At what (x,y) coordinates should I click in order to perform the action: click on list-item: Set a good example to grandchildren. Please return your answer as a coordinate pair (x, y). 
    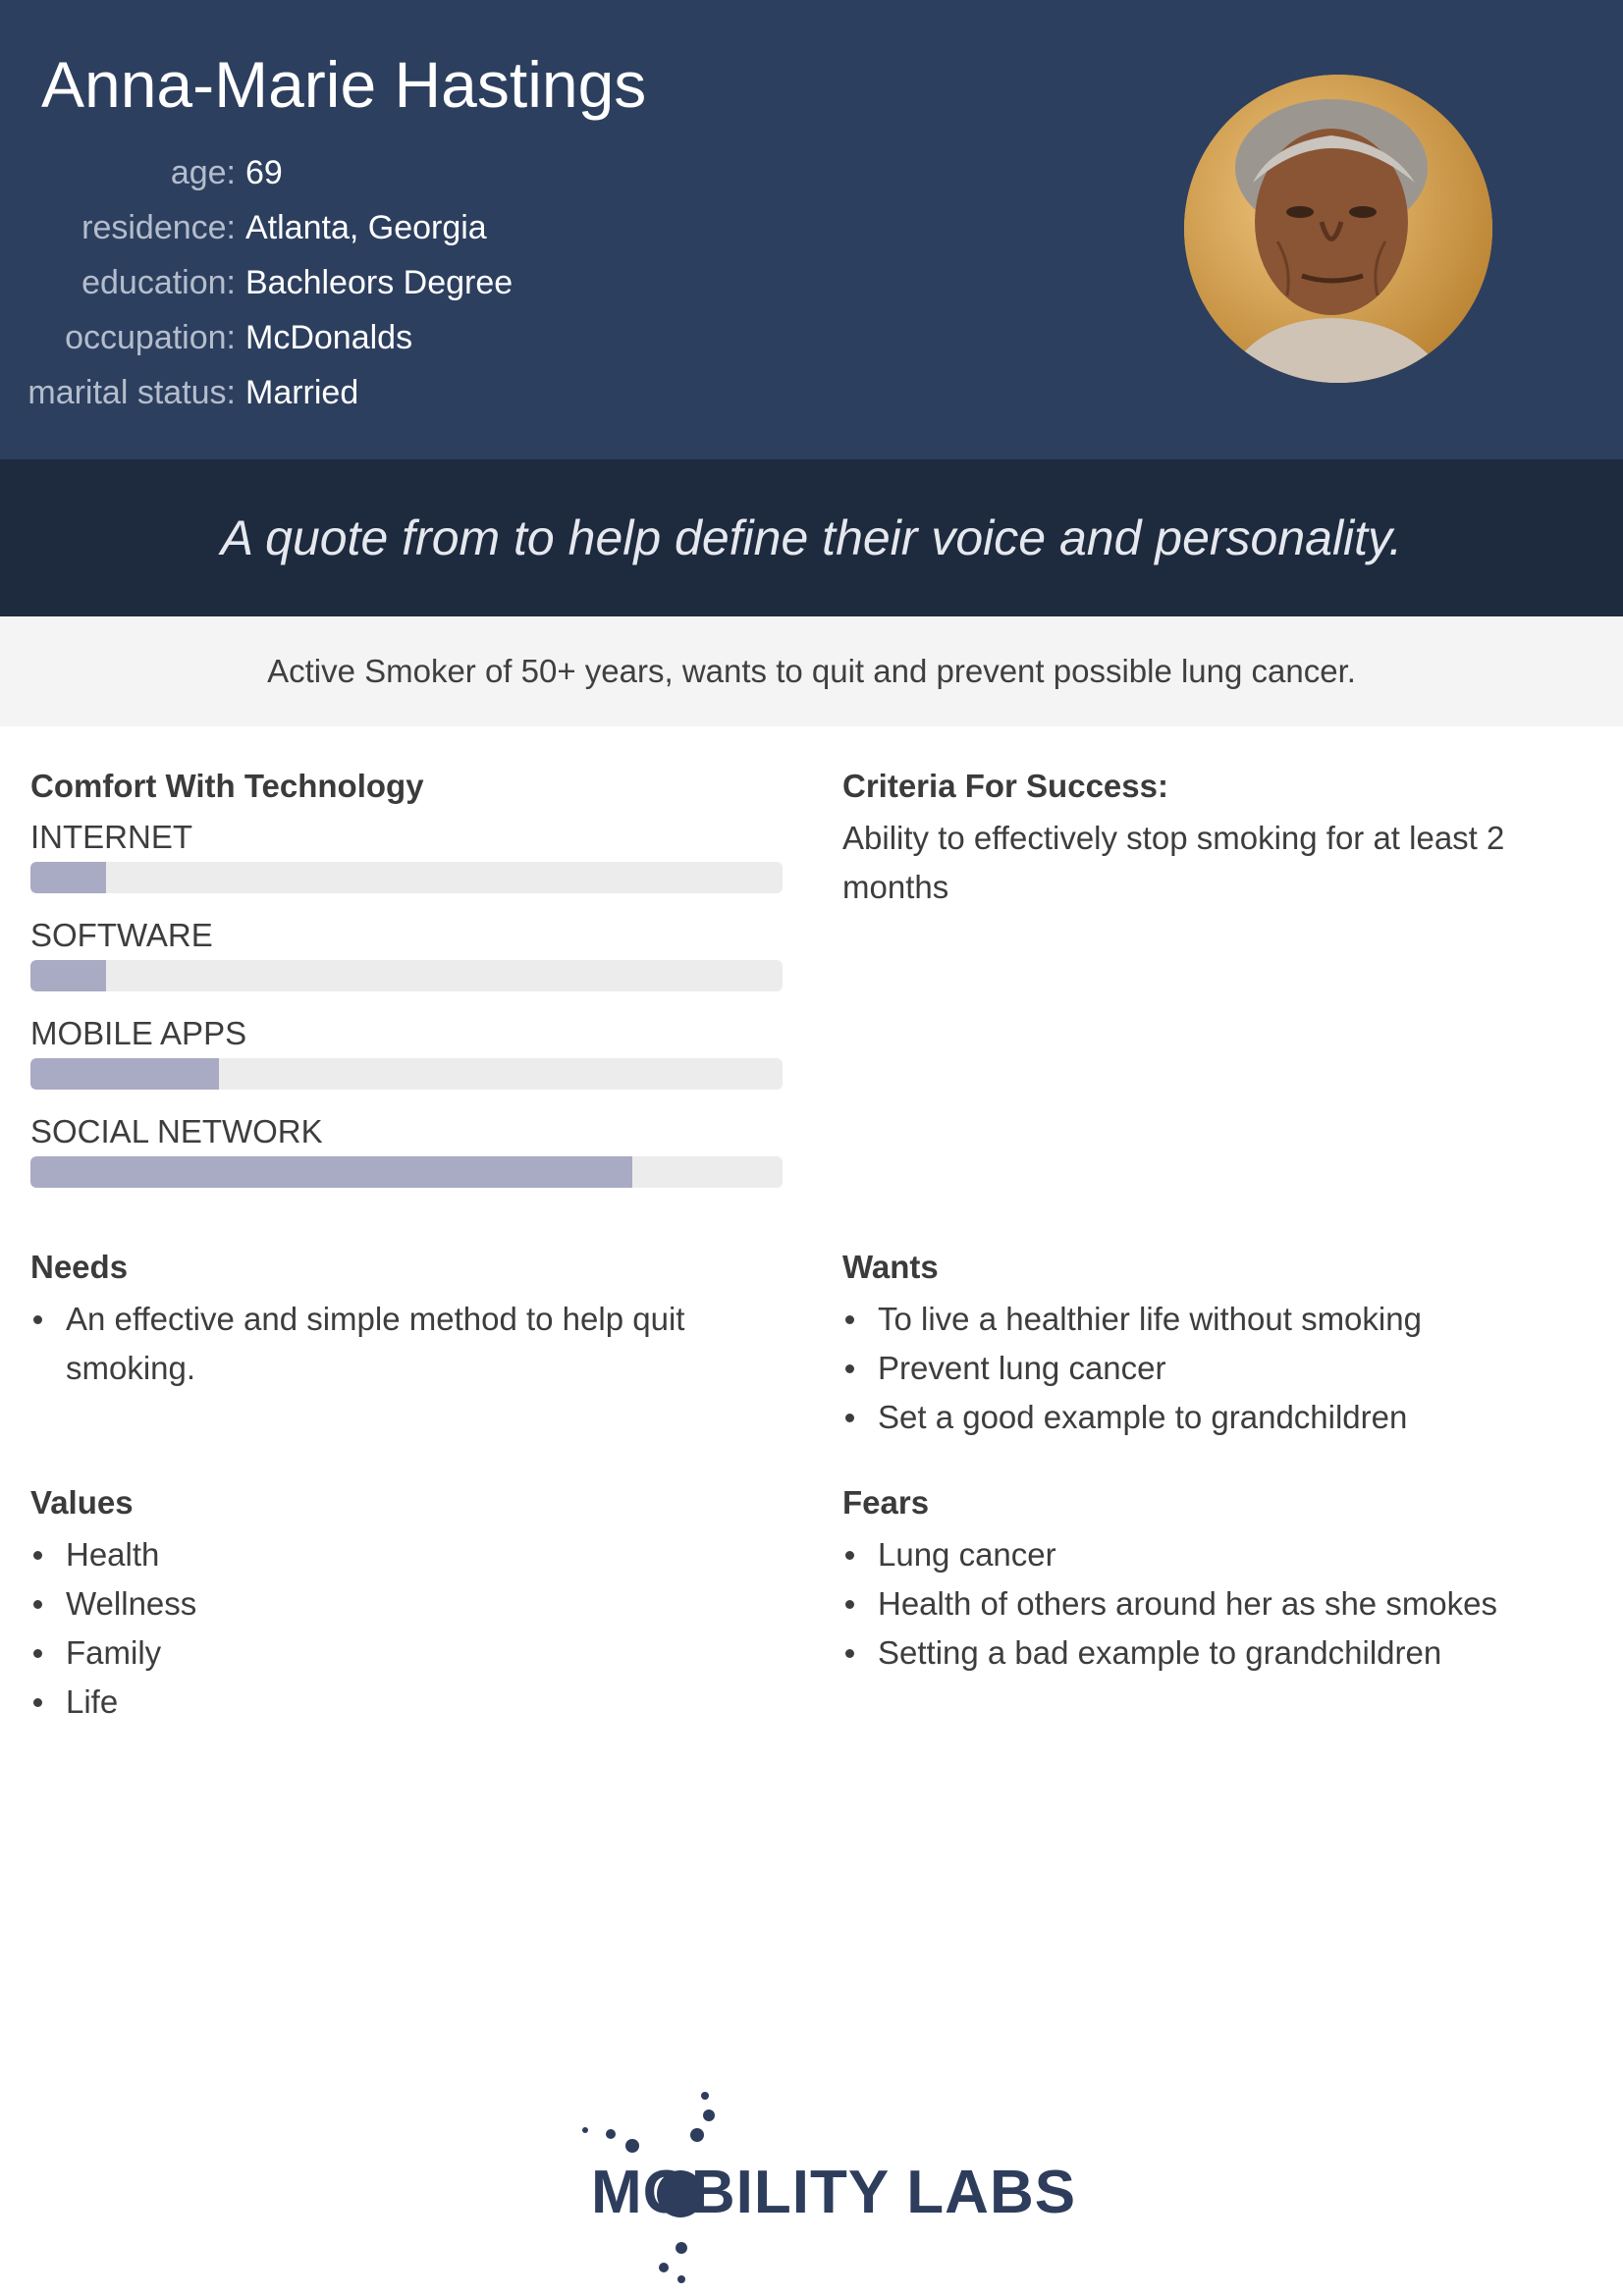
    Looking at the image, I should click on (1215, 1417).